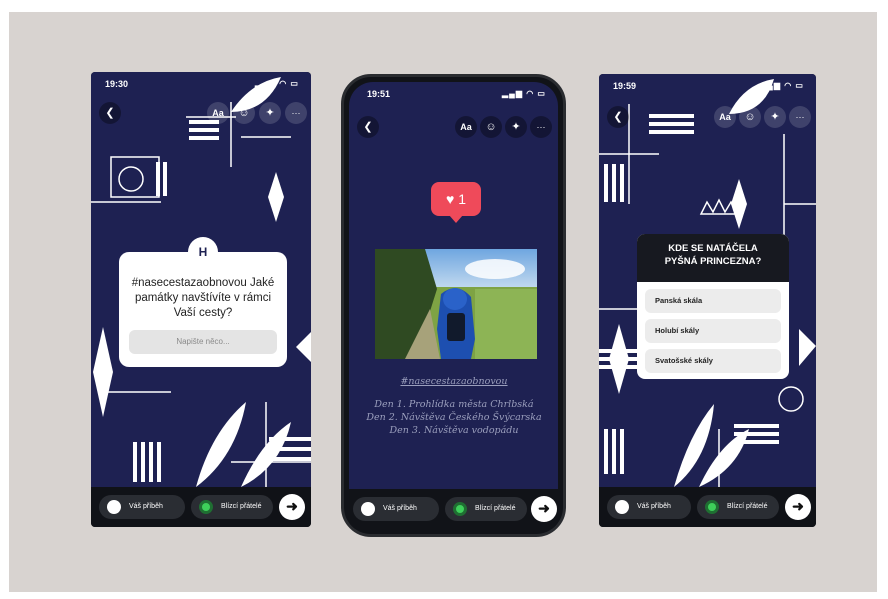 Image resolution: width=888 pixels, height=599 pixels. I want to click on hiker-photo, so click(456, 304).